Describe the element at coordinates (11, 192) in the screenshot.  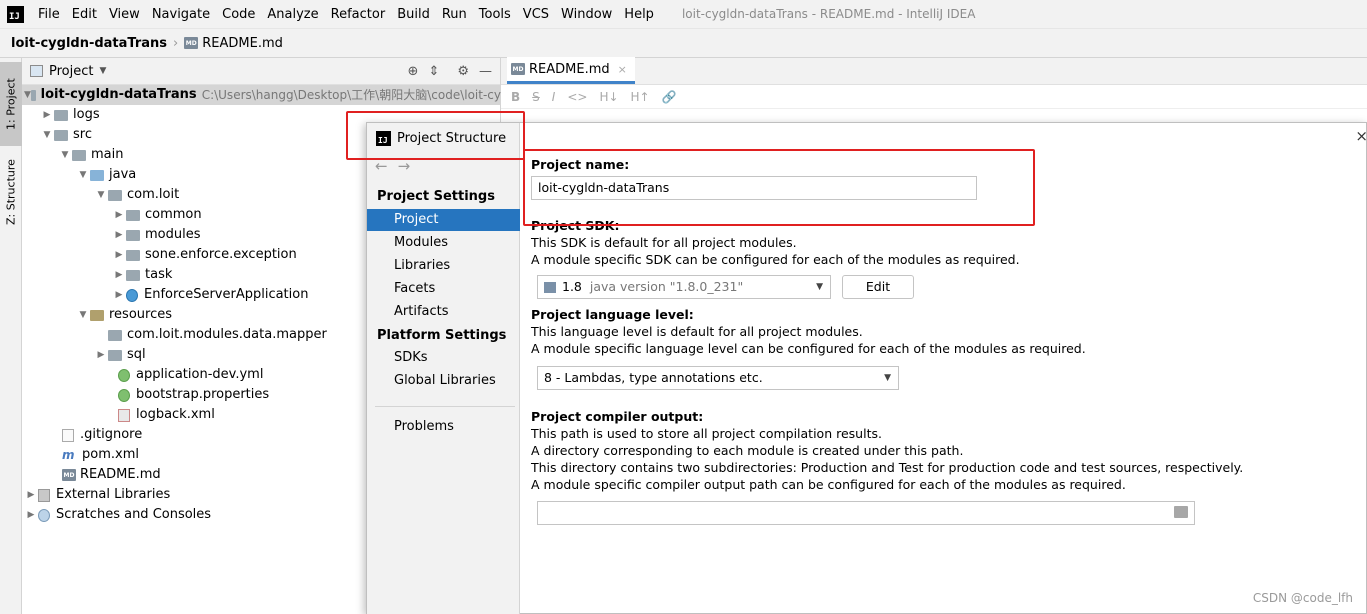
I see `tool-tab-structure: Z: Structure` at that location.